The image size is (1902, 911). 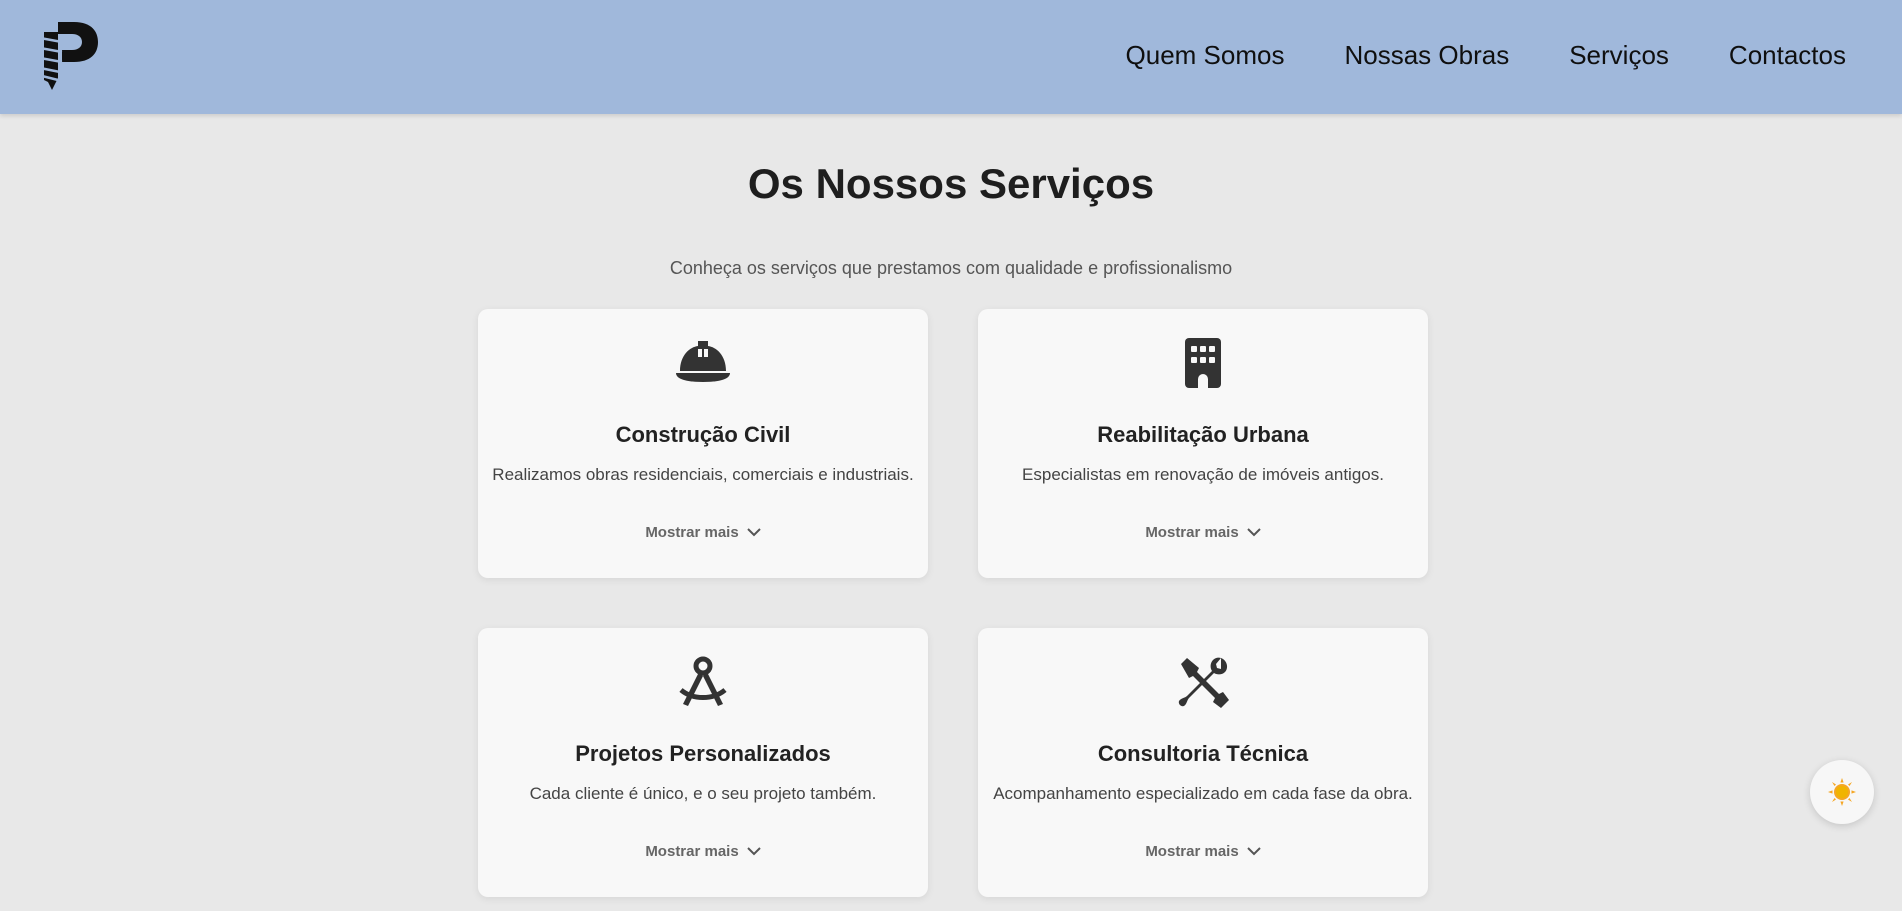 What do you see at coordinates (703, 434) in the screenshot?
I see `card-title: Construção Civil` at bounding box center [703, 434].